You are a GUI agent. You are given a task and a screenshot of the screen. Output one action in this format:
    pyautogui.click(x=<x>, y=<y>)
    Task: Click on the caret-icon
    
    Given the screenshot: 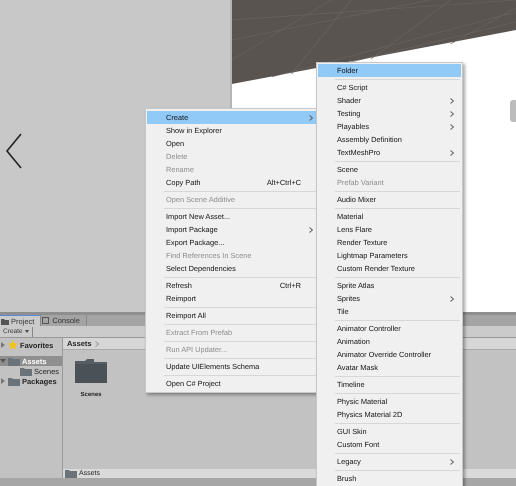 What is the action you would take?
    pyautogui.click(x=26, y=331)
    